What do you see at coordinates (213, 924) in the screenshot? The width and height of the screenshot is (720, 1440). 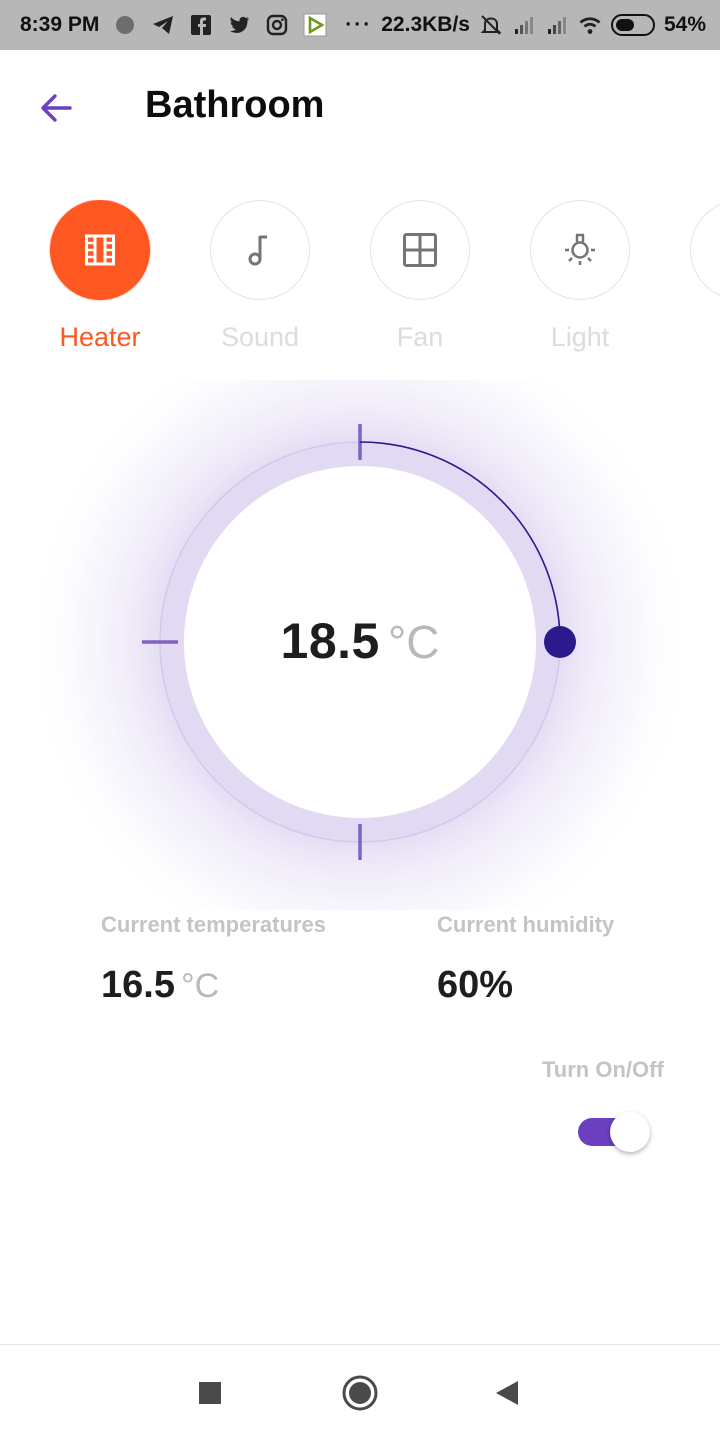 I see `current-temperature-label: Current temperatures` at bounding box center [213, 924].